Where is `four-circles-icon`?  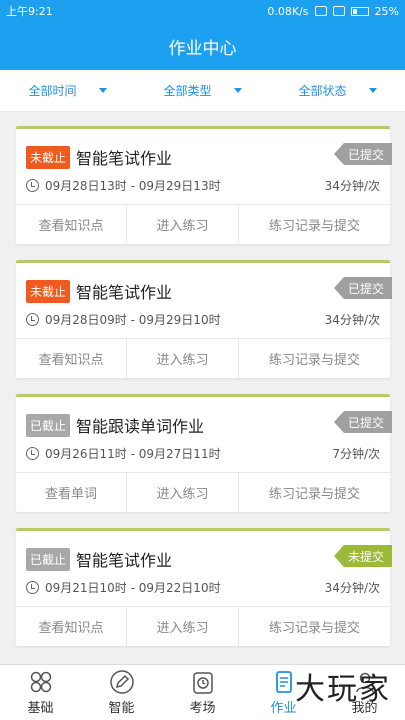
four-circles-icon is located at coordinates (40, 682).